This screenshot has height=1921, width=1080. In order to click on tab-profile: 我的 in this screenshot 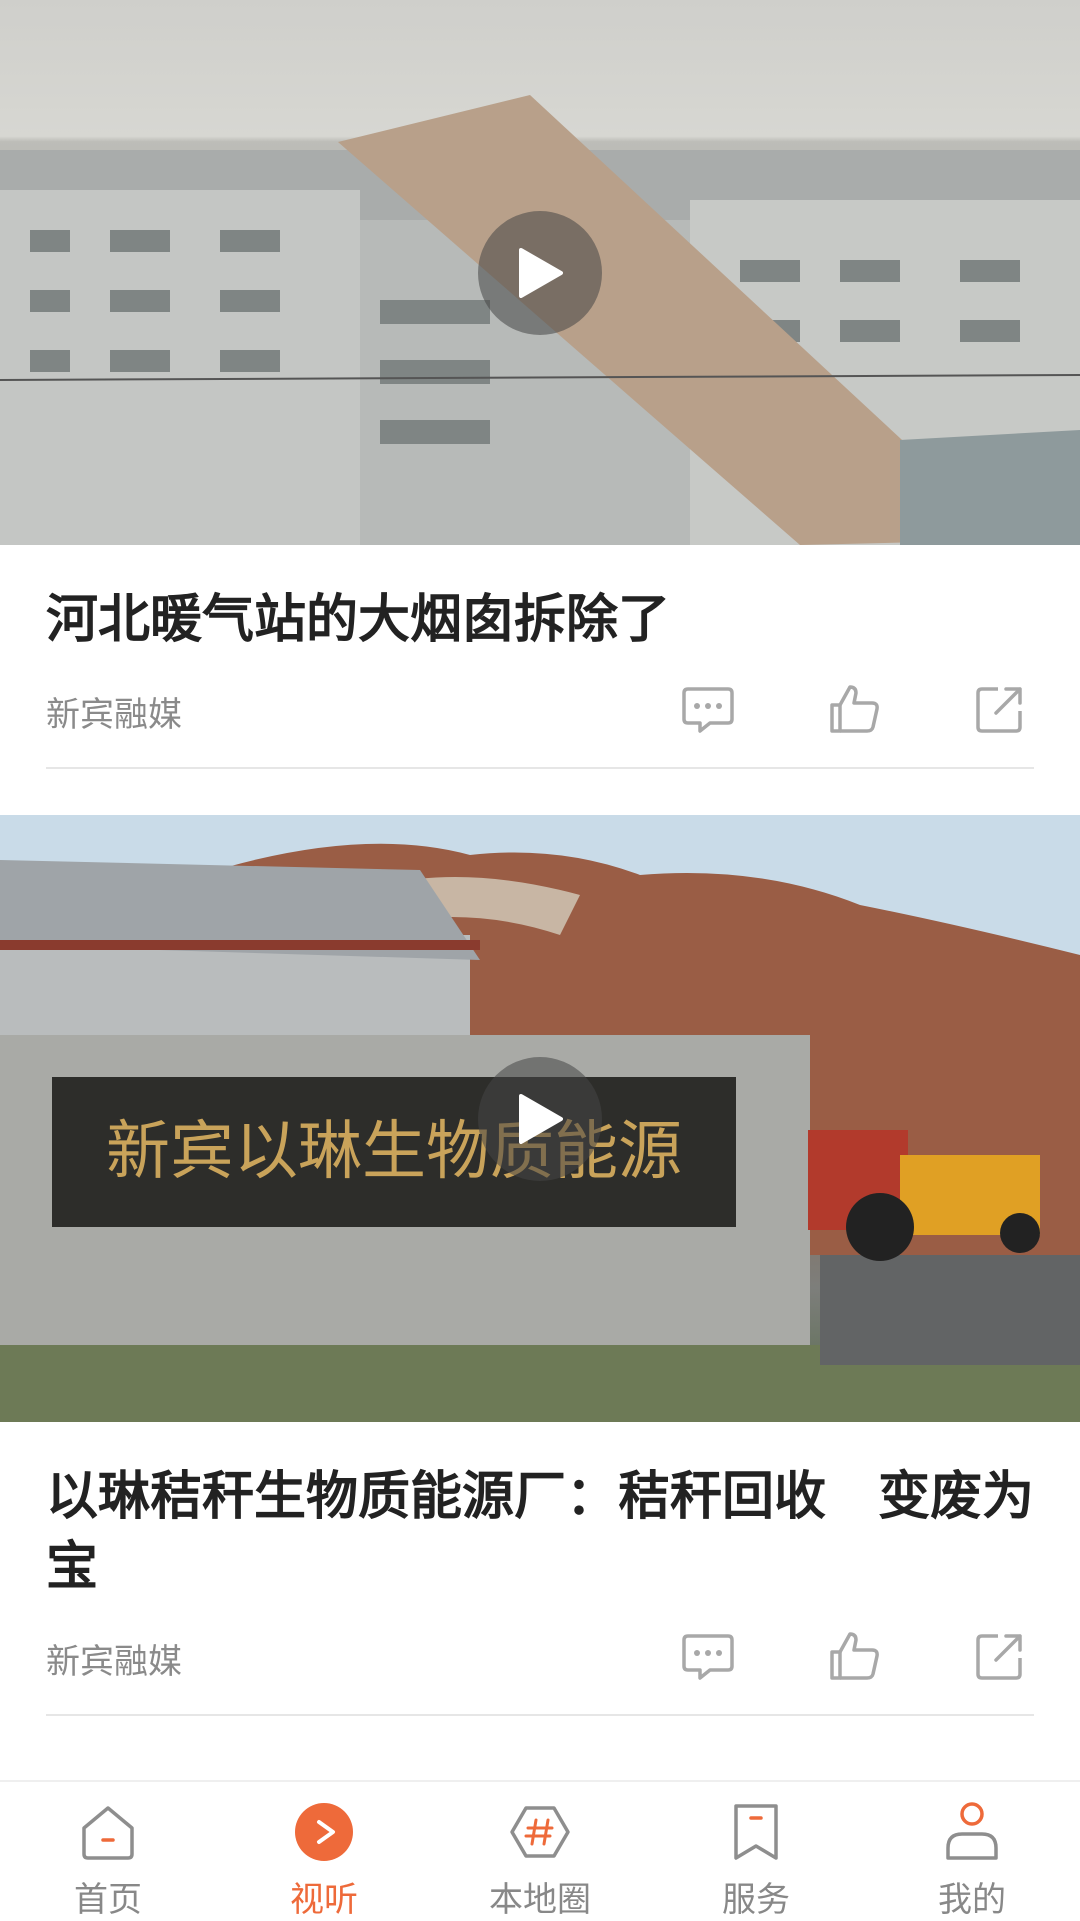, I will do `click(972, 1851)`.